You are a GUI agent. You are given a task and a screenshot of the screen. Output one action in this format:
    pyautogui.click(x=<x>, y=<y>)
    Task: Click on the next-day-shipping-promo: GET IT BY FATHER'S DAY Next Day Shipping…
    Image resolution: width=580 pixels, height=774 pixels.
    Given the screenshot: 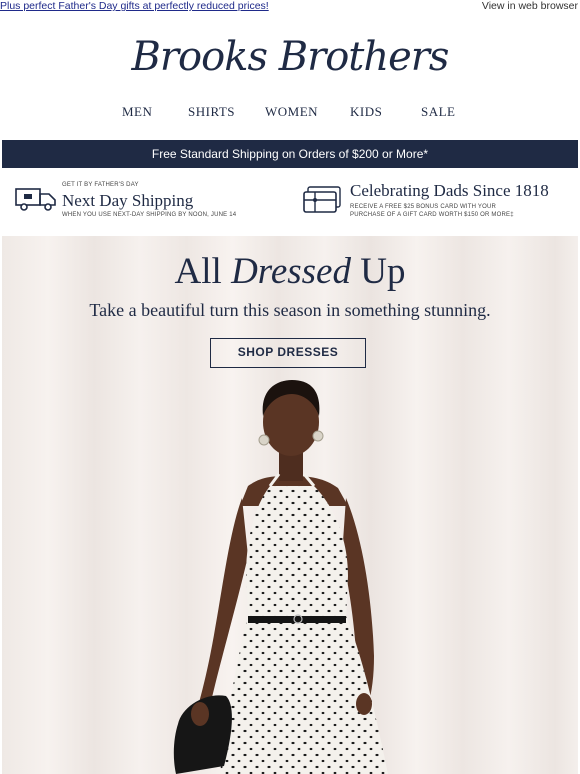 What is the action you would take?
    pyautogui.click(x=149, y=204)
    